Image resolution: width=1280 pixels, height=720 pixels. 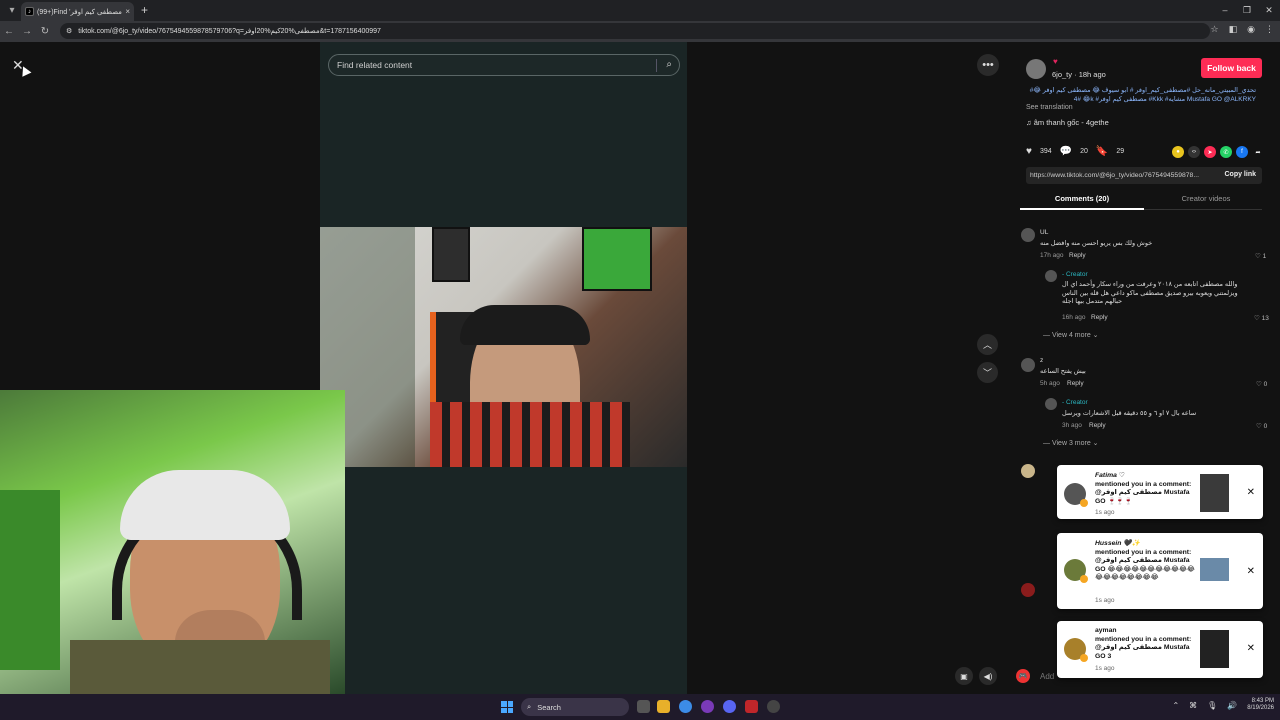 I want to click on add-comment-input: Add, so click(x=1047, y=676).